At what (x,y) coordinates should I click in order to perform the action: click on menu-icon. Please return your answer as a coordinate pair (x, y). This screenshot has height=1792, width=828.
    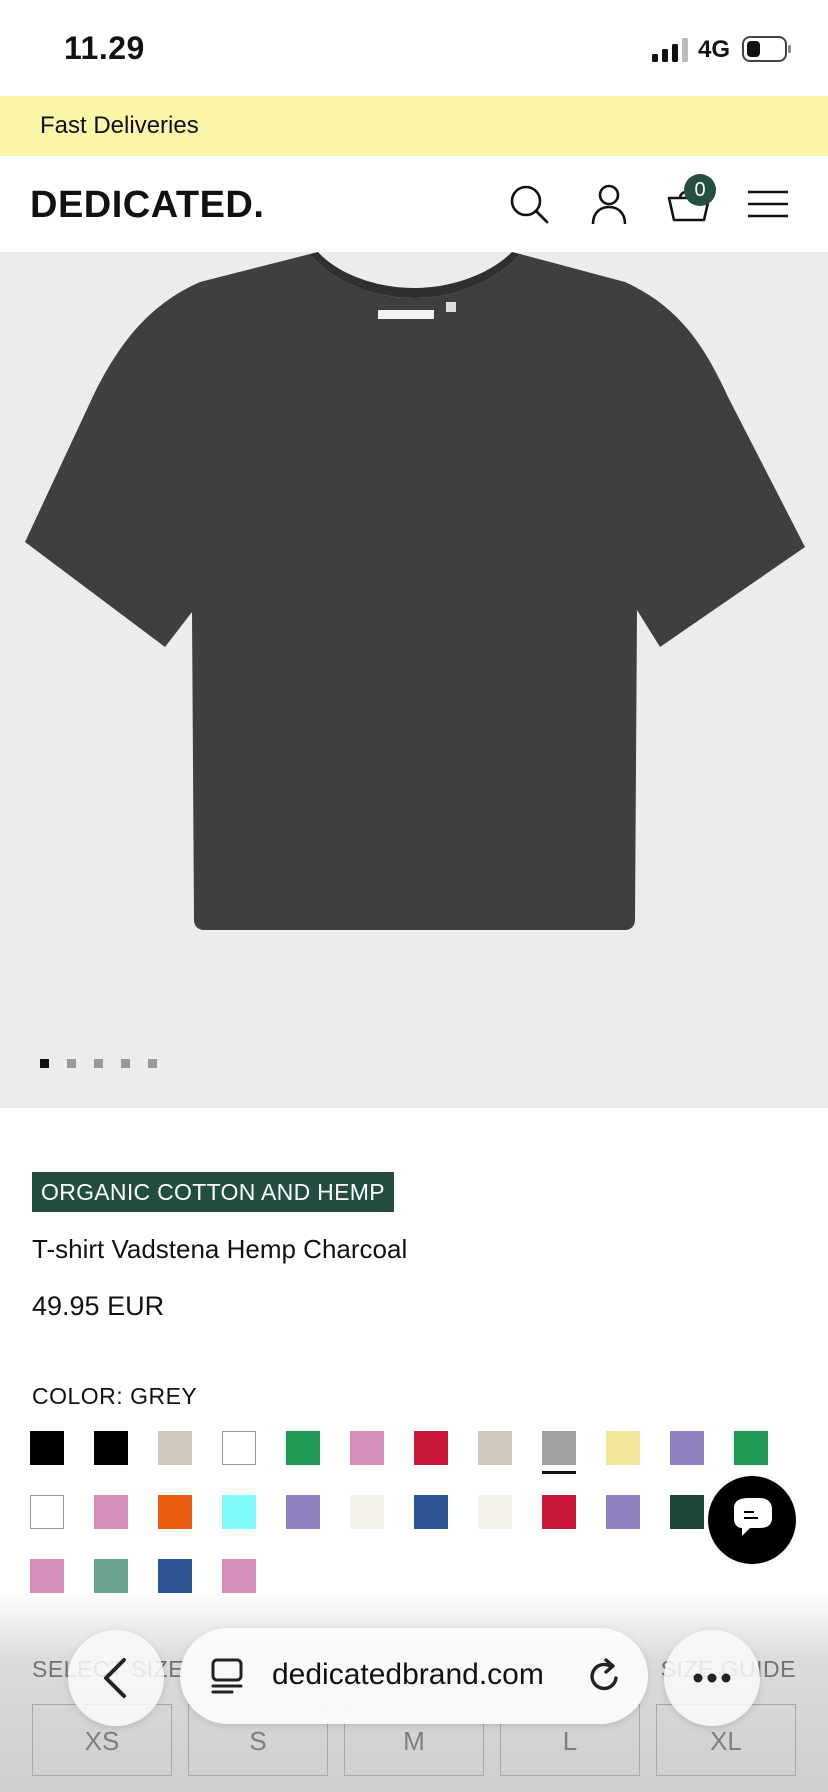
    Looking at the image, I should click on (768, 204).